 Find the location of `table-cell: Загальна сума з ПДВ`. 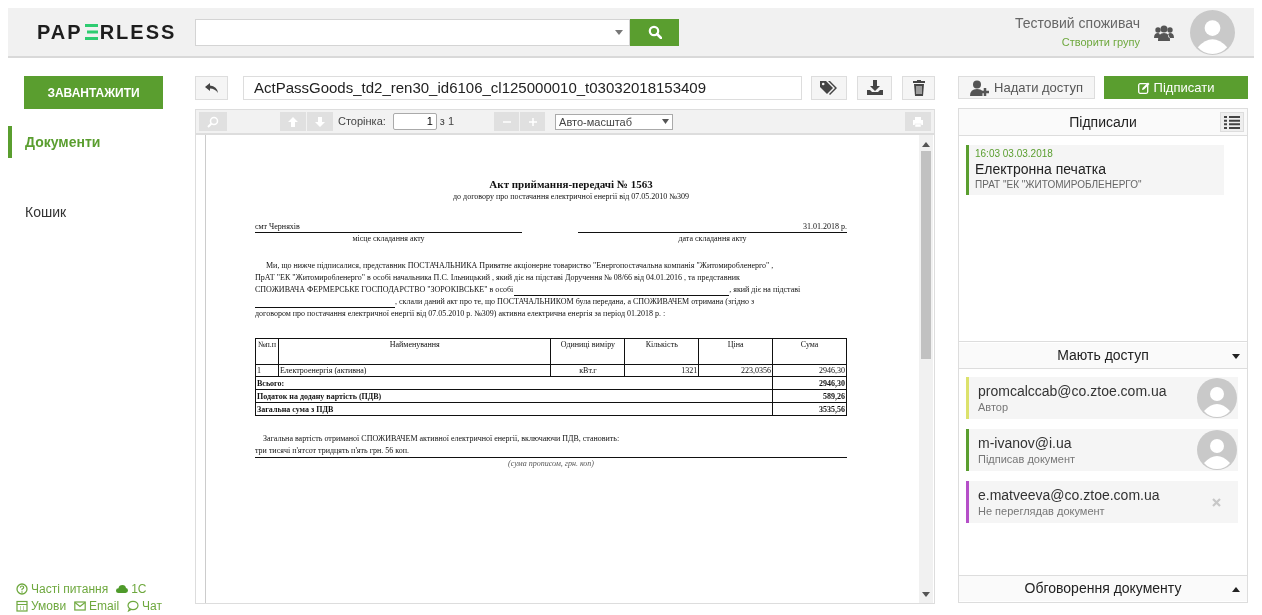

table-cell: Загальна сума з ПДВ is located at coordinates (514, 409).